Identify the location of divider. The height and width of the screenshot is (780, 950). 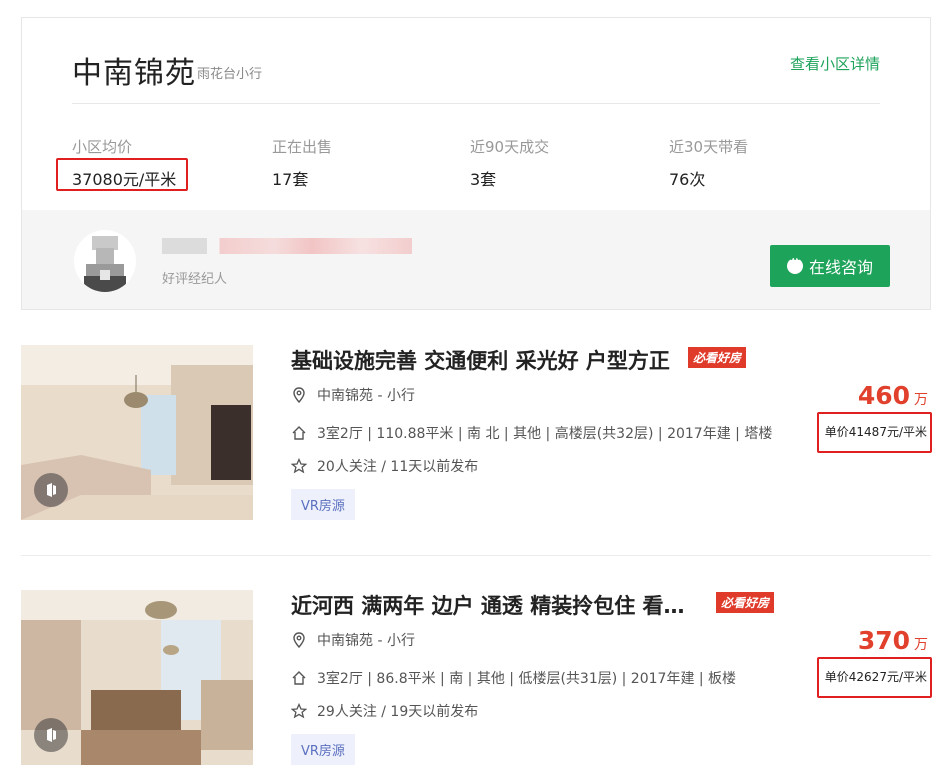
(476, 103).